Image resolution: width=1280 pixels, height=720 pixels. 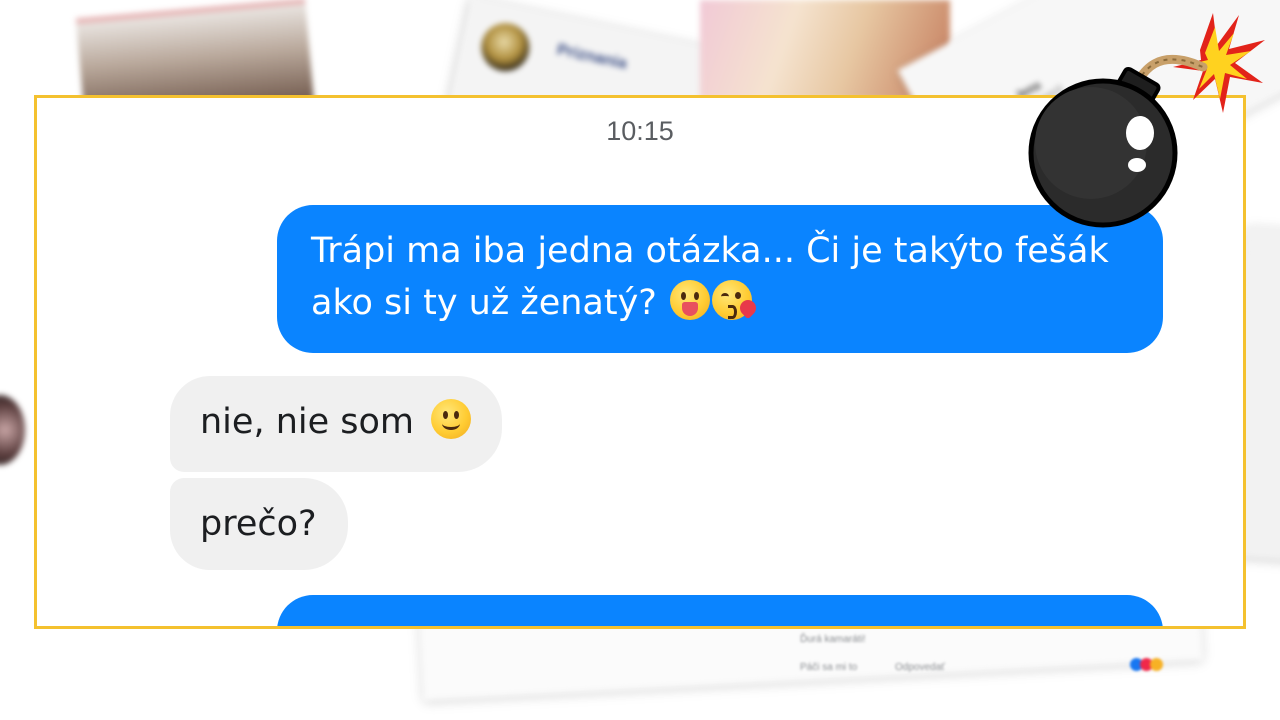 I want to click on background-image-left-edge, so click(x=12, y=430).